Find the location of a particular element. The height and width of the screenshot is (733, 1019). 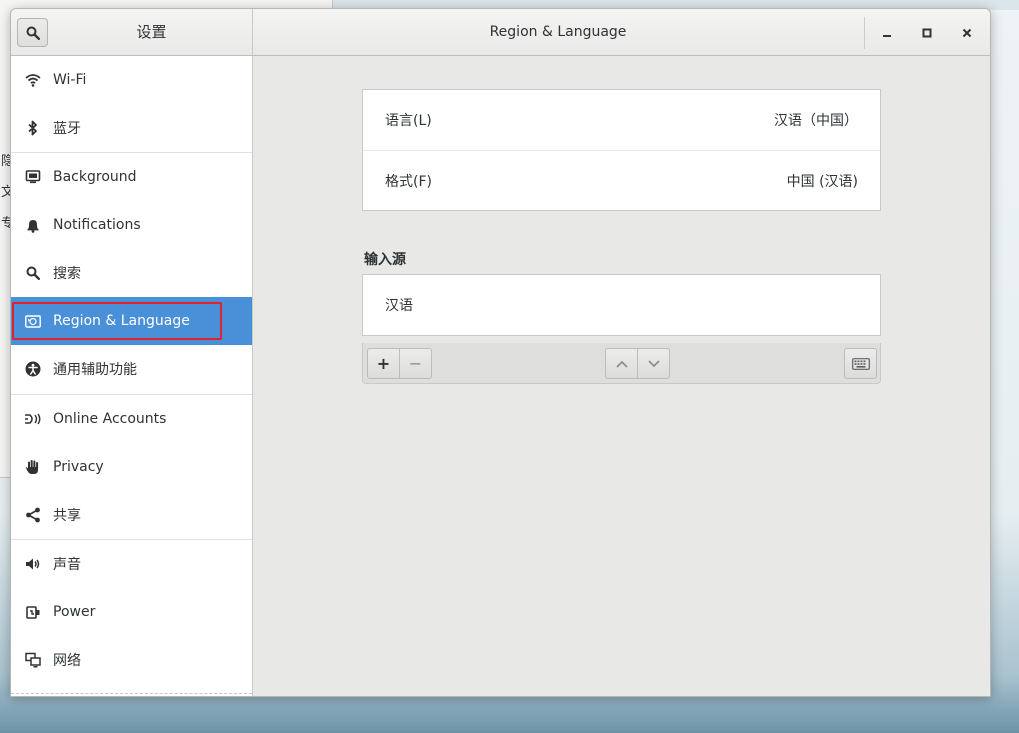

close-icon is located at coordinates (967, 33).